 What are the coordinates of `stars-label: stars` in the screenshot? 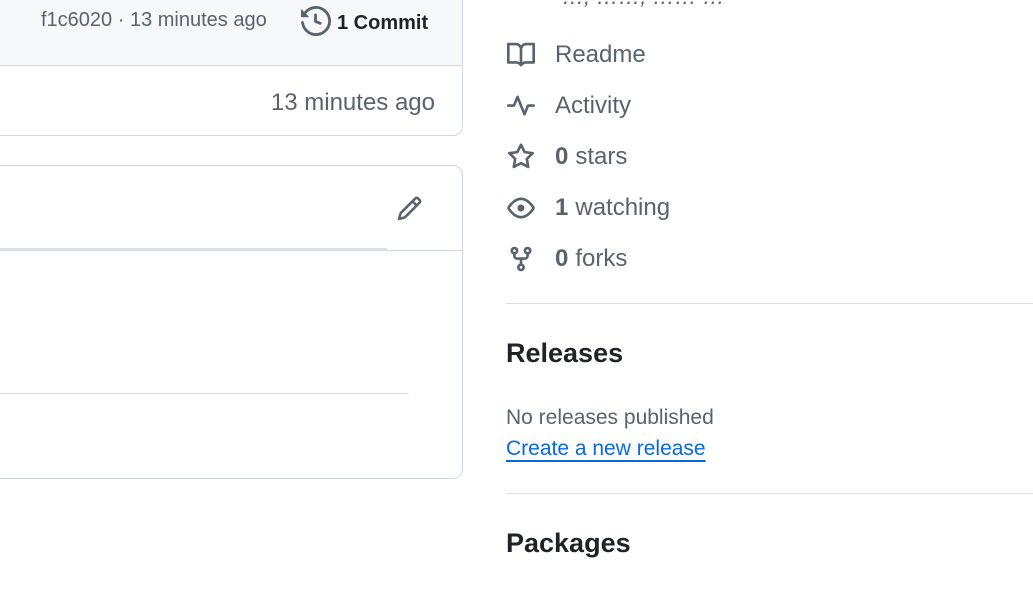 It's located at (601, 156).